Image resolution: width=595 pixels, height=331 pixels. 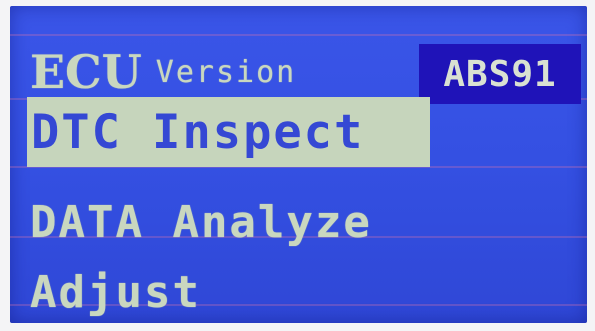 What do you see at coordinates (298, 35) in the screenshot?
I see `lcd-row-line` at bounding box center [298, 35].